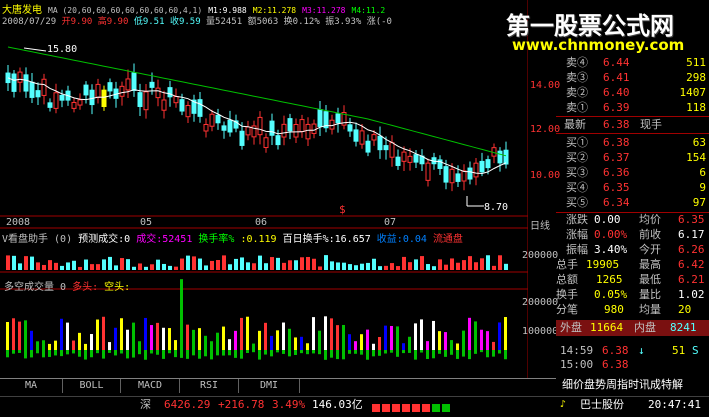 This screenshot has height=417, width=709. What do you see at coordinates (632, 173) in the screenshot?
I see `bid-row-3: 买③ 6.36 6` at bounding box center [632, 173].